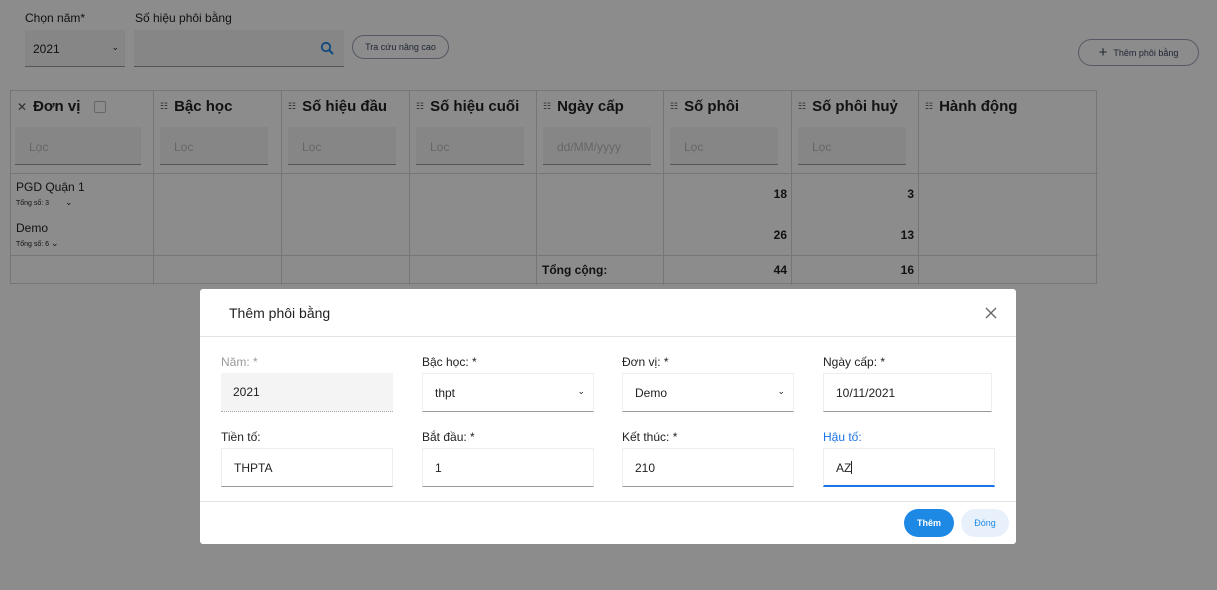  What do you see at coordinates (844, 468) in the screenshot?
I see `hau-to-value: AZ` at bounding box center [844, 468].